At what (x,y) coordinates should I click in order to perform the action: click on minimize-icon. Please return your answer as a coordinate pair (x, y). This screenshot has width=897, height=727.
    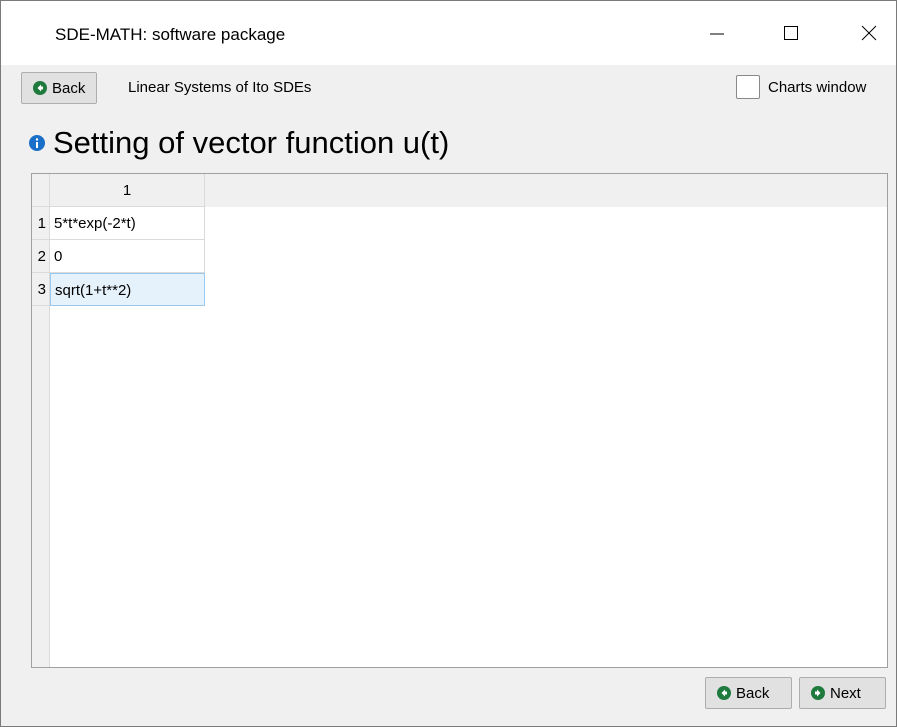
    Looking at the image, I should click on (717, 34).